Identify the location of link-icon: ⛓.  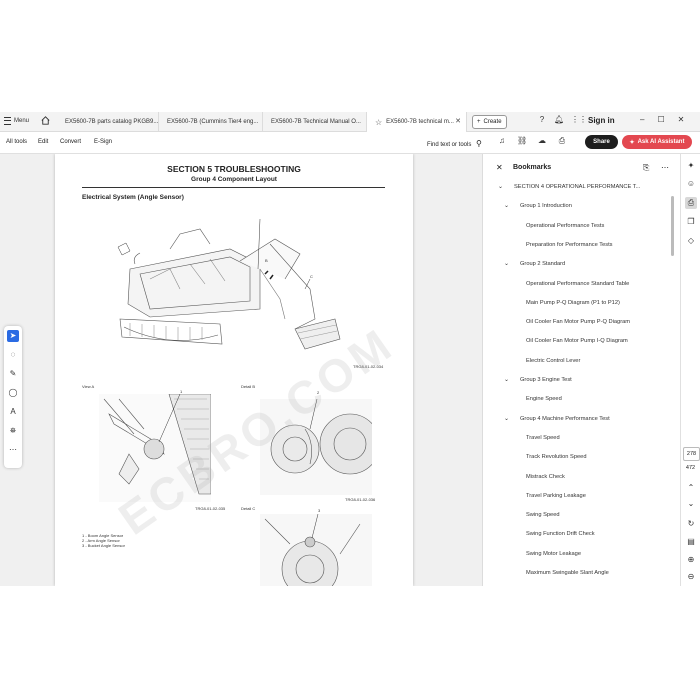
(522, 141).